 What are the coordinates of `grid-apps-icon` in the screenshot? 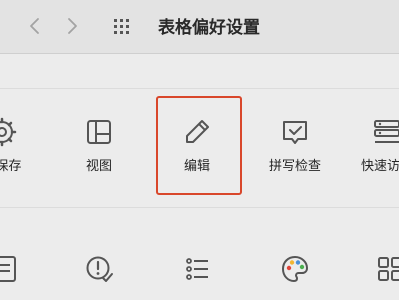 It's located at (388, 269).